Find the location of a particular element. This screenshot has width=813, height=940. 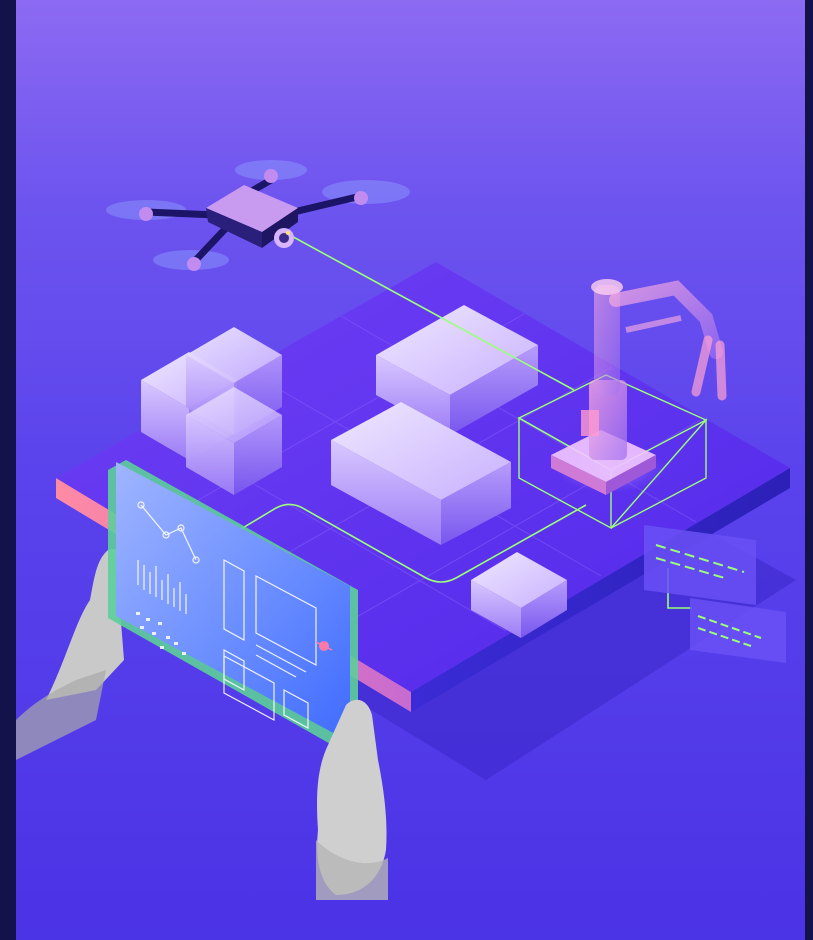

code-panel-lower is located at coordinates (738, 630).